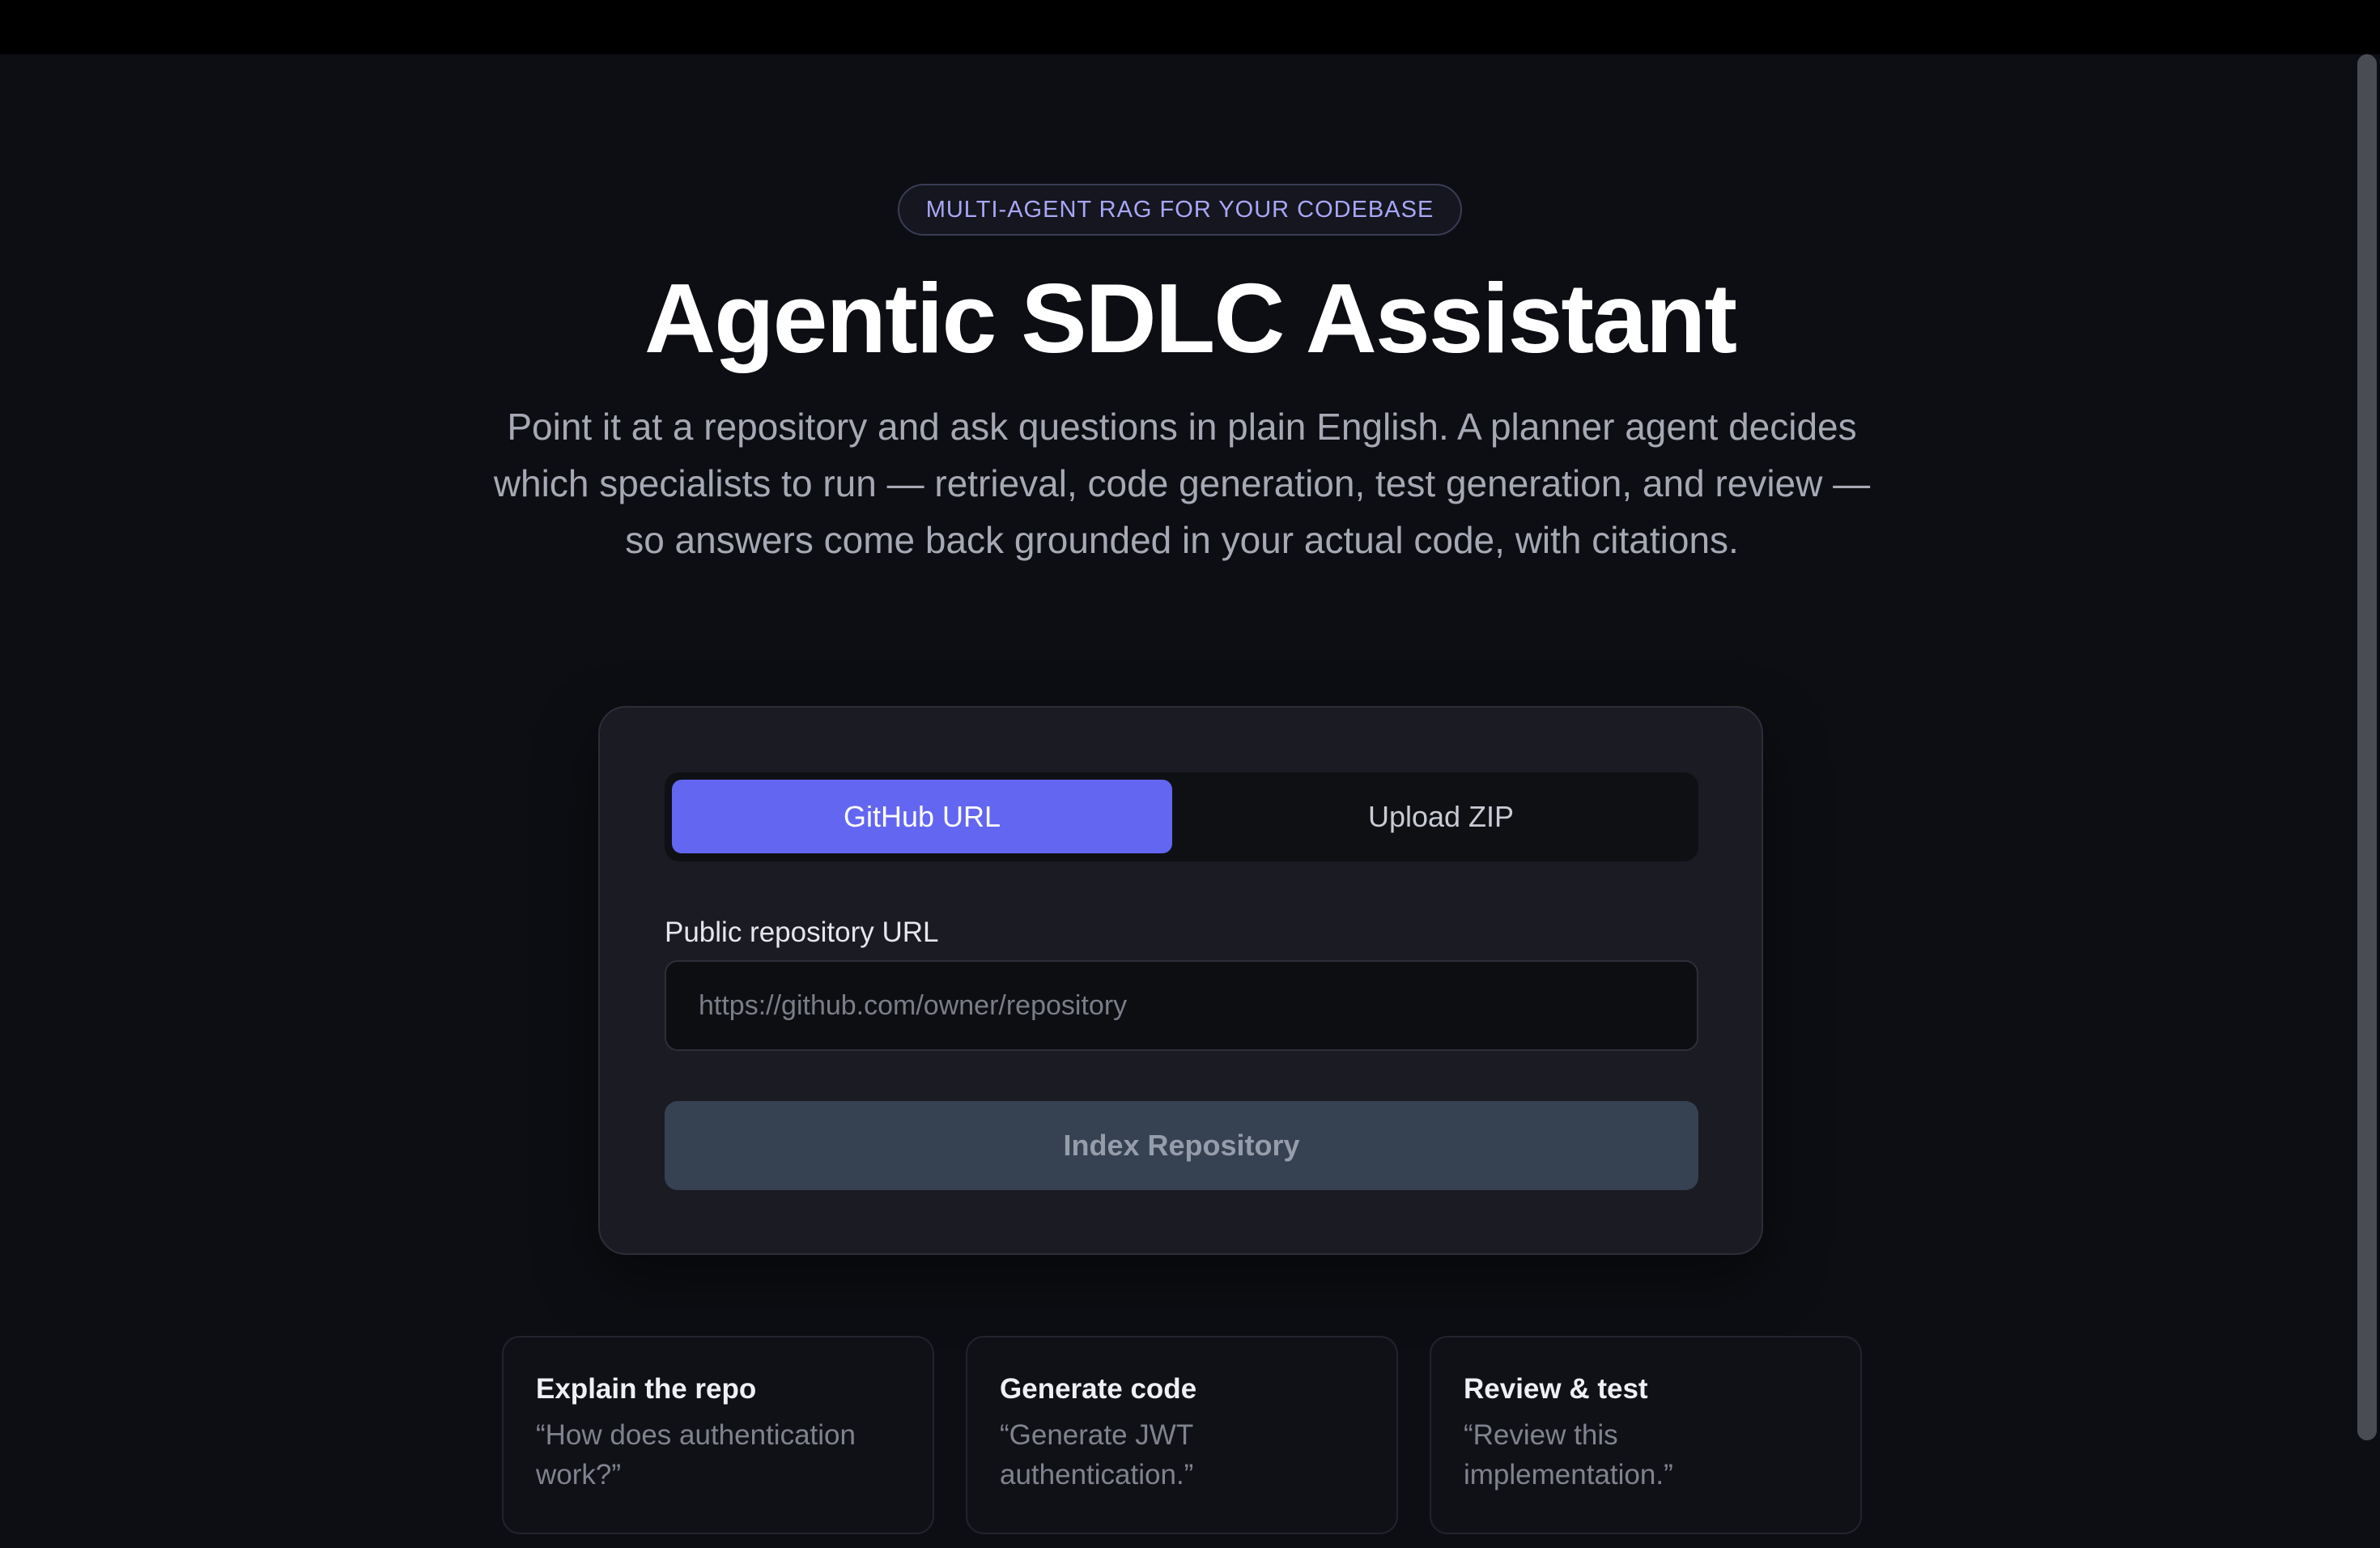  I want to click on browser-top-bar, so click(1190, 27).